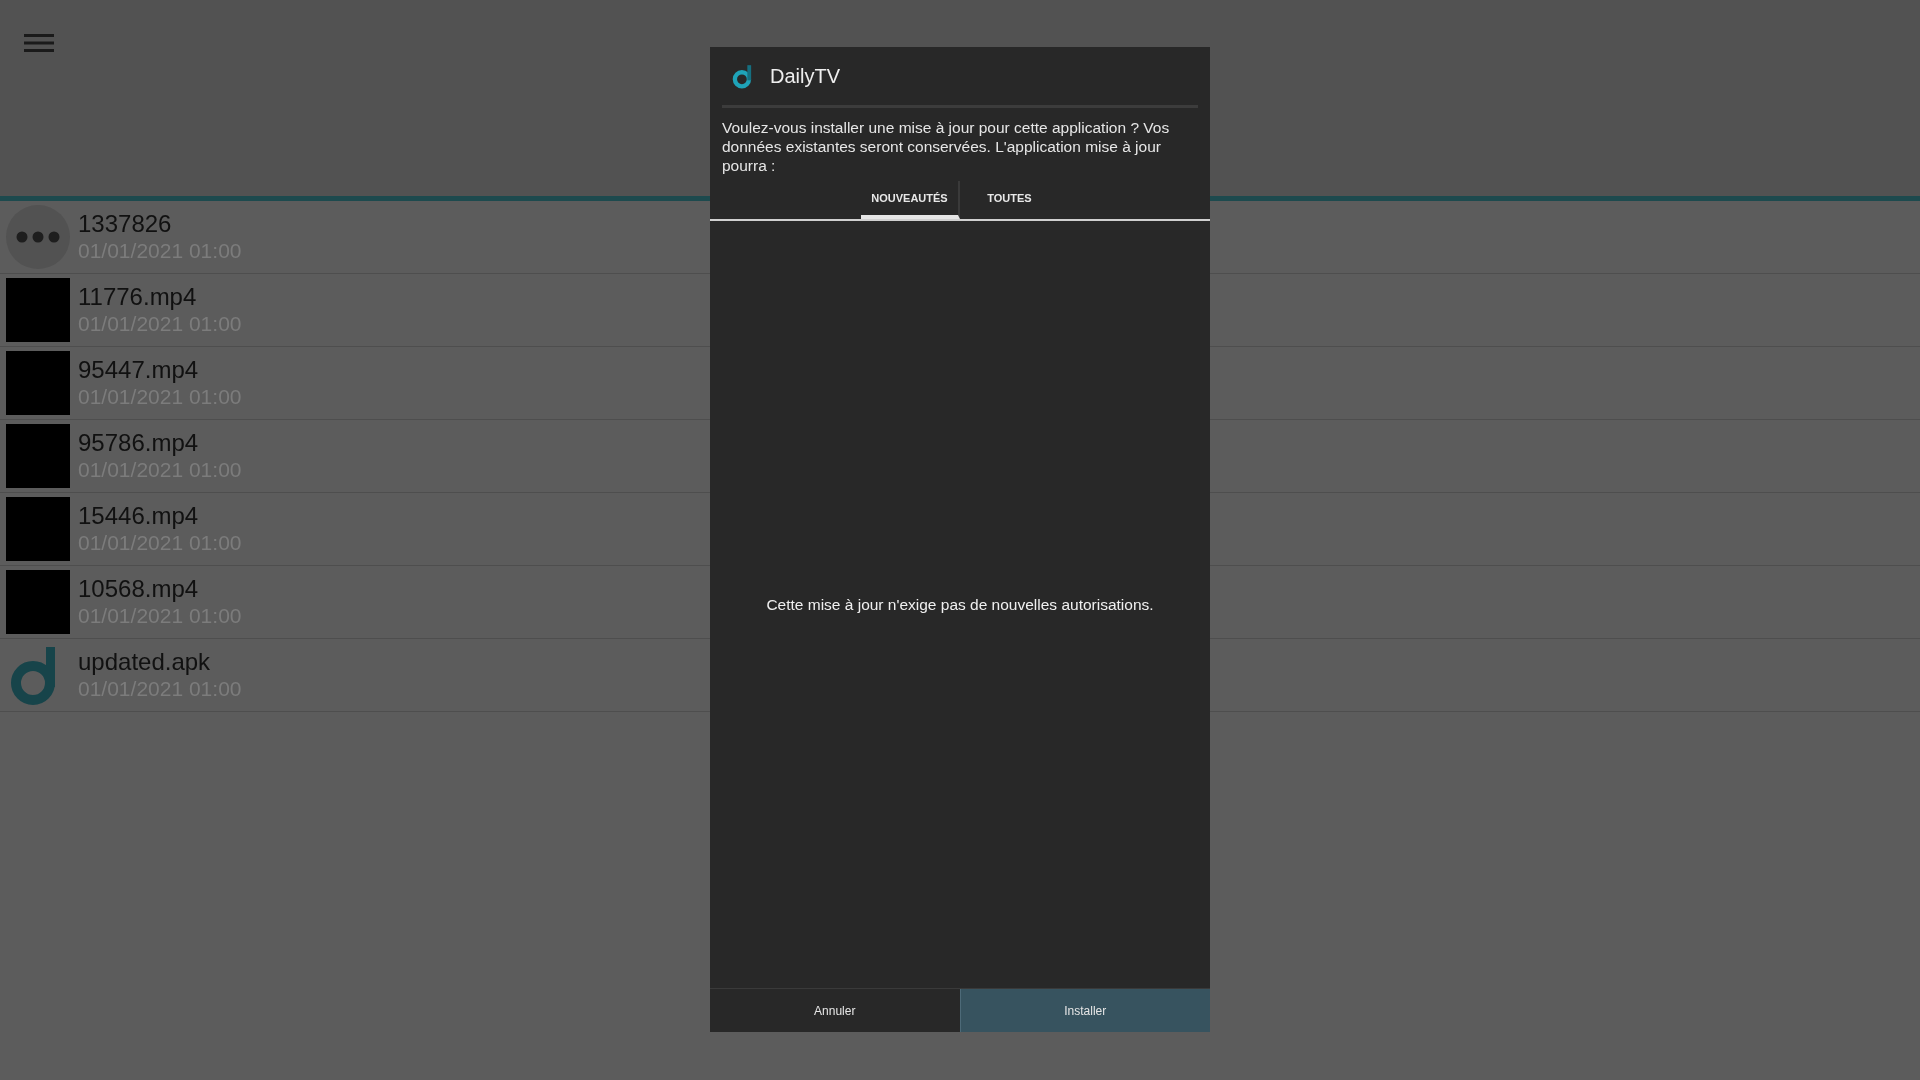 Image resolution: width=1920 pixels, height=1080 pixels. What do you see at coordinates (145, 662) in the screenshot?
I see `file-name: updated.apk` at bounding box center [145, 662].